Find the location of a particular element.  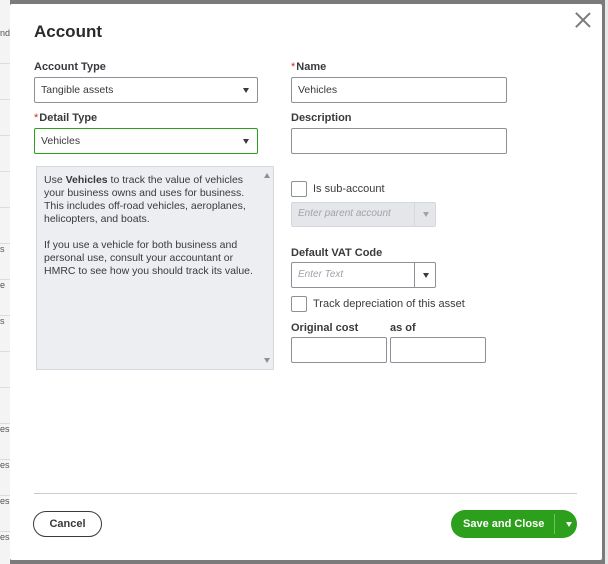

original-cost-label: Original cost is located at coordinates (325, 328).